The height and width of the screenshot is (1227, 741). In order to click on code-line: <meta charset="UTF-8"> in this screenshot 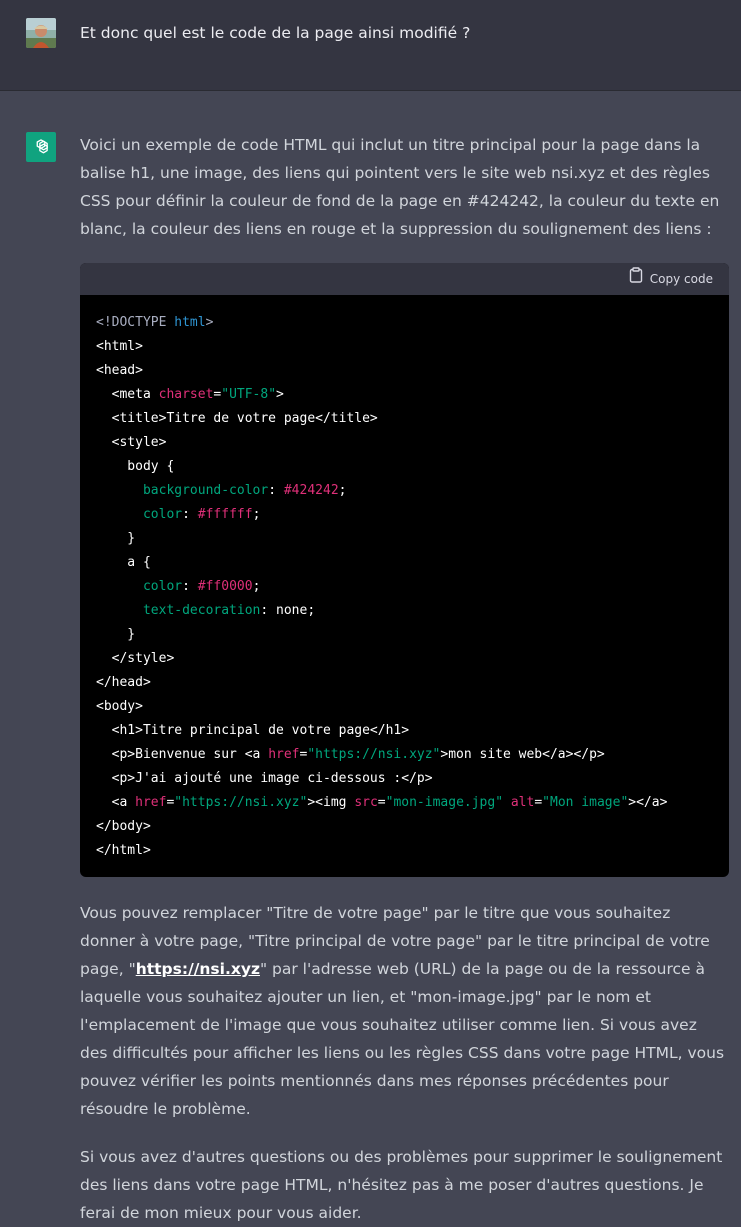, I will do `click(404, 395)`.